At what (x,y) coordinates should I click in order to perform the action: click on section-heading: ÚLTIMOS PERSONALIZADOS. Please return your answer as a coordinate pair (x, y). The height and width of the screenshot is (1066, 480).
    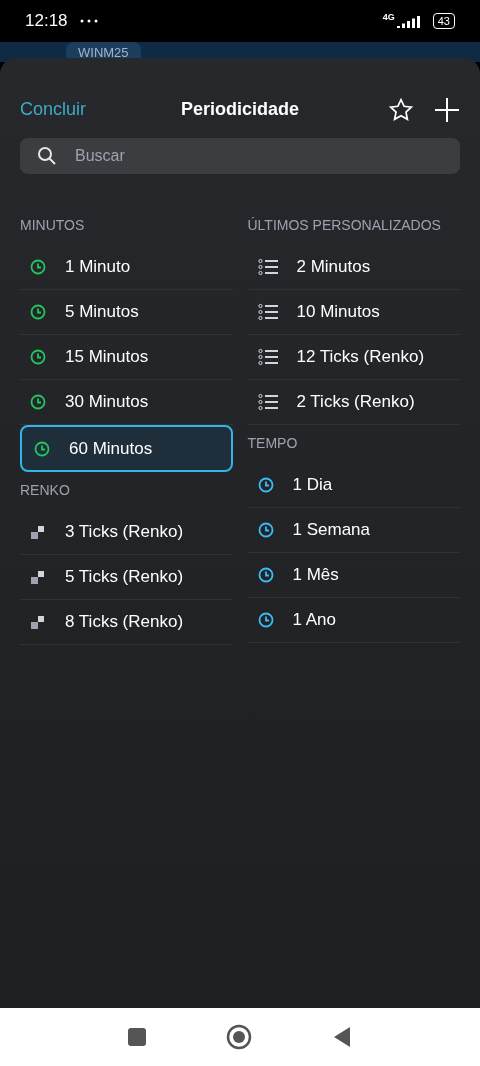
    Looking at the image, I should click on (344, 225).